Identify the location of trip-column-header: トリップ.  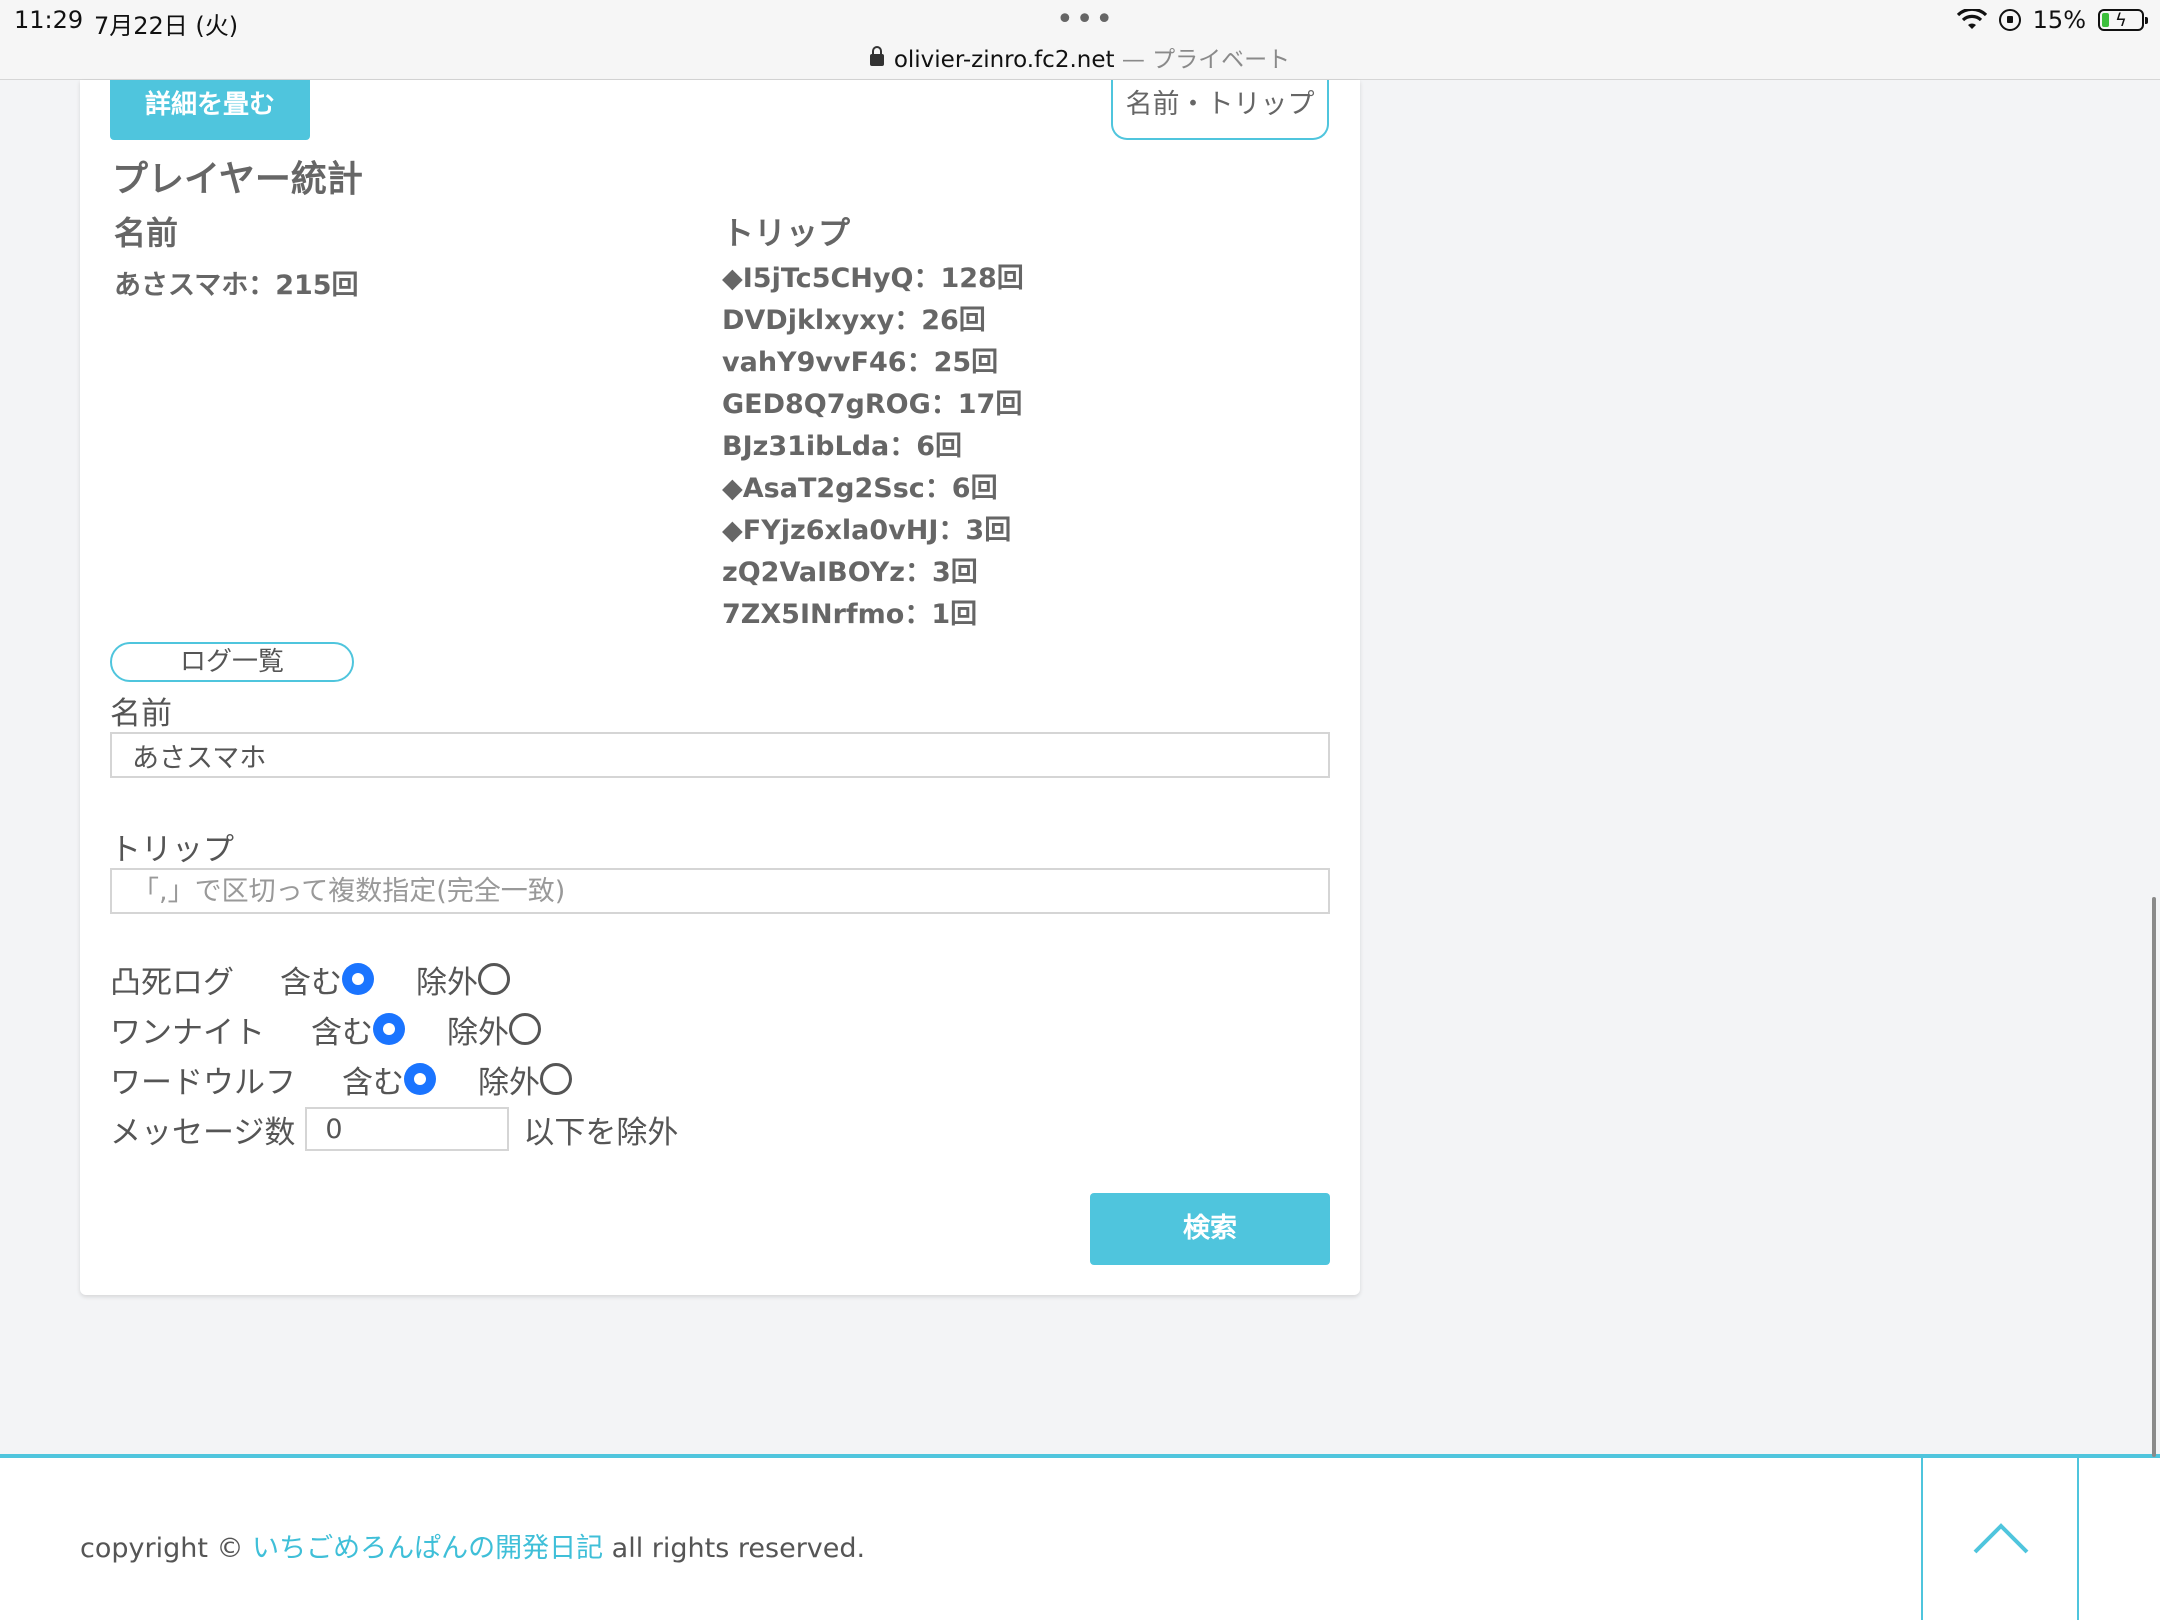
(786, 233).